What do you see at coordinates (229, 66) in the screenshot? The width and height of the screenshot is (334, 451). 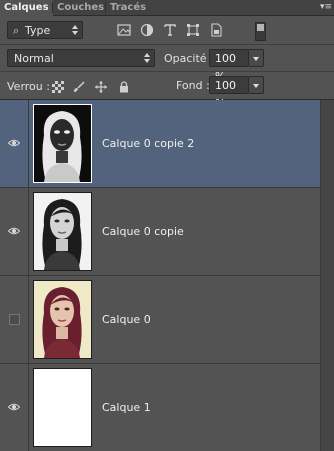 I see `opacity-input: 100 %` at bounding box center [229, 66].